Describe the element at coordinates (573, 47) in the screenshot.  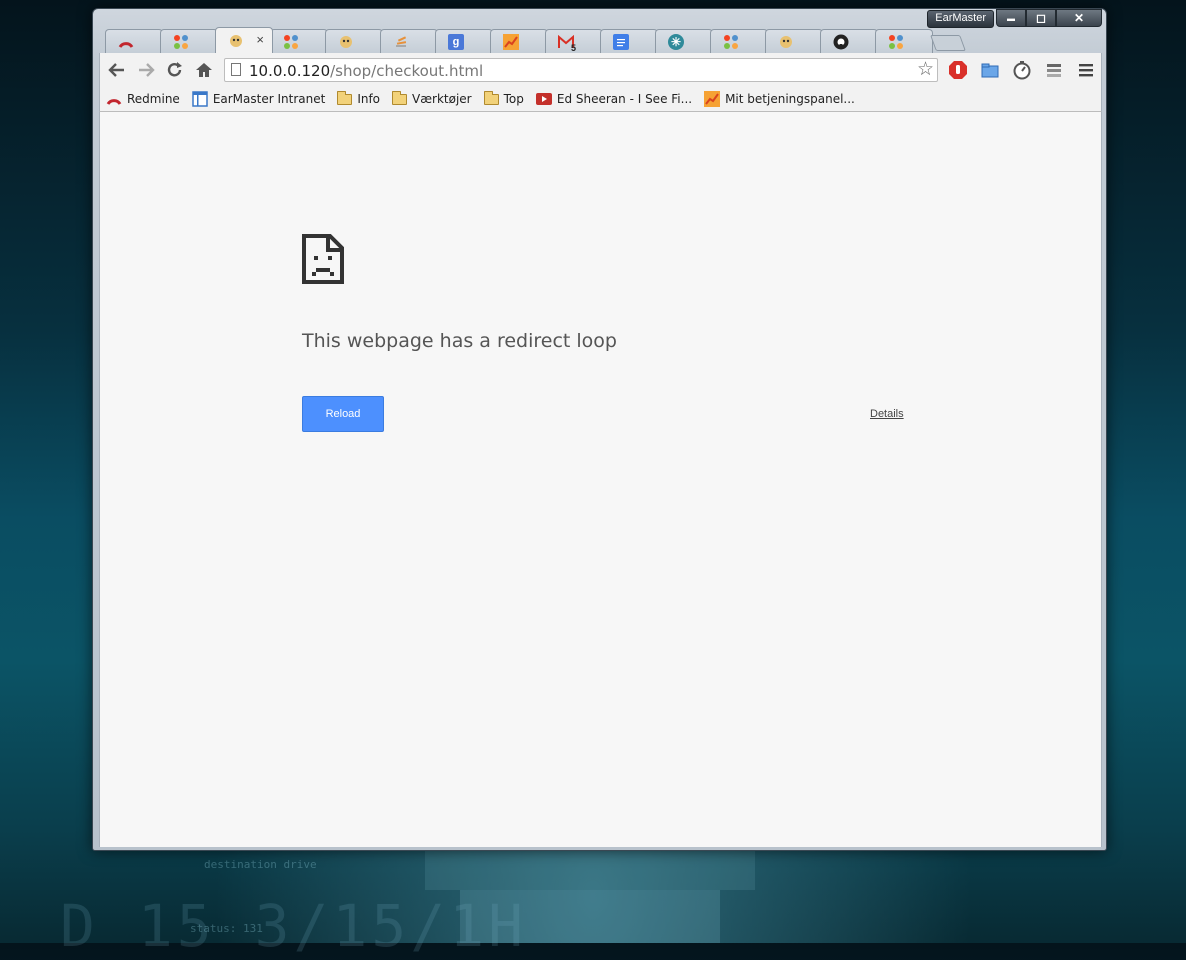
I see `gmail-badge: 5` at that location.